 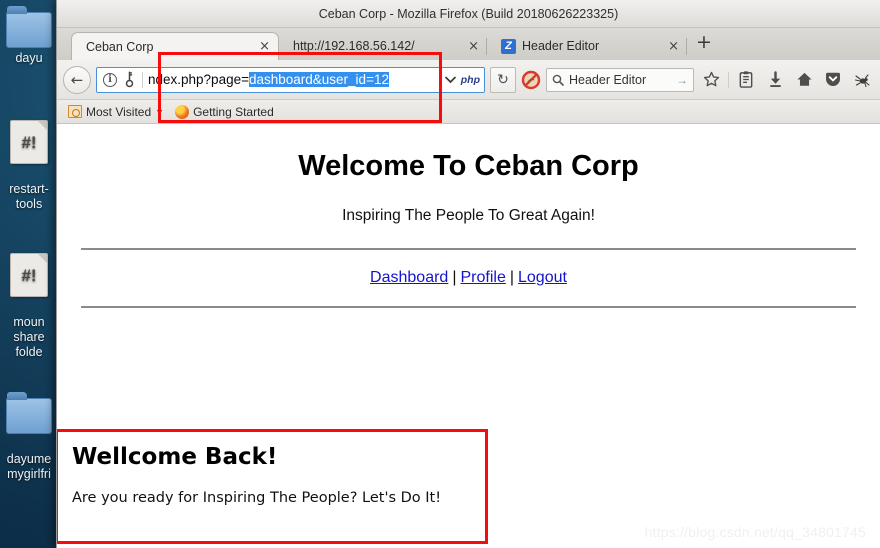 What do you see at coordinates (129, 79) in the screenshot?
I see `login-key-icon` at bounding box center [129, 79].